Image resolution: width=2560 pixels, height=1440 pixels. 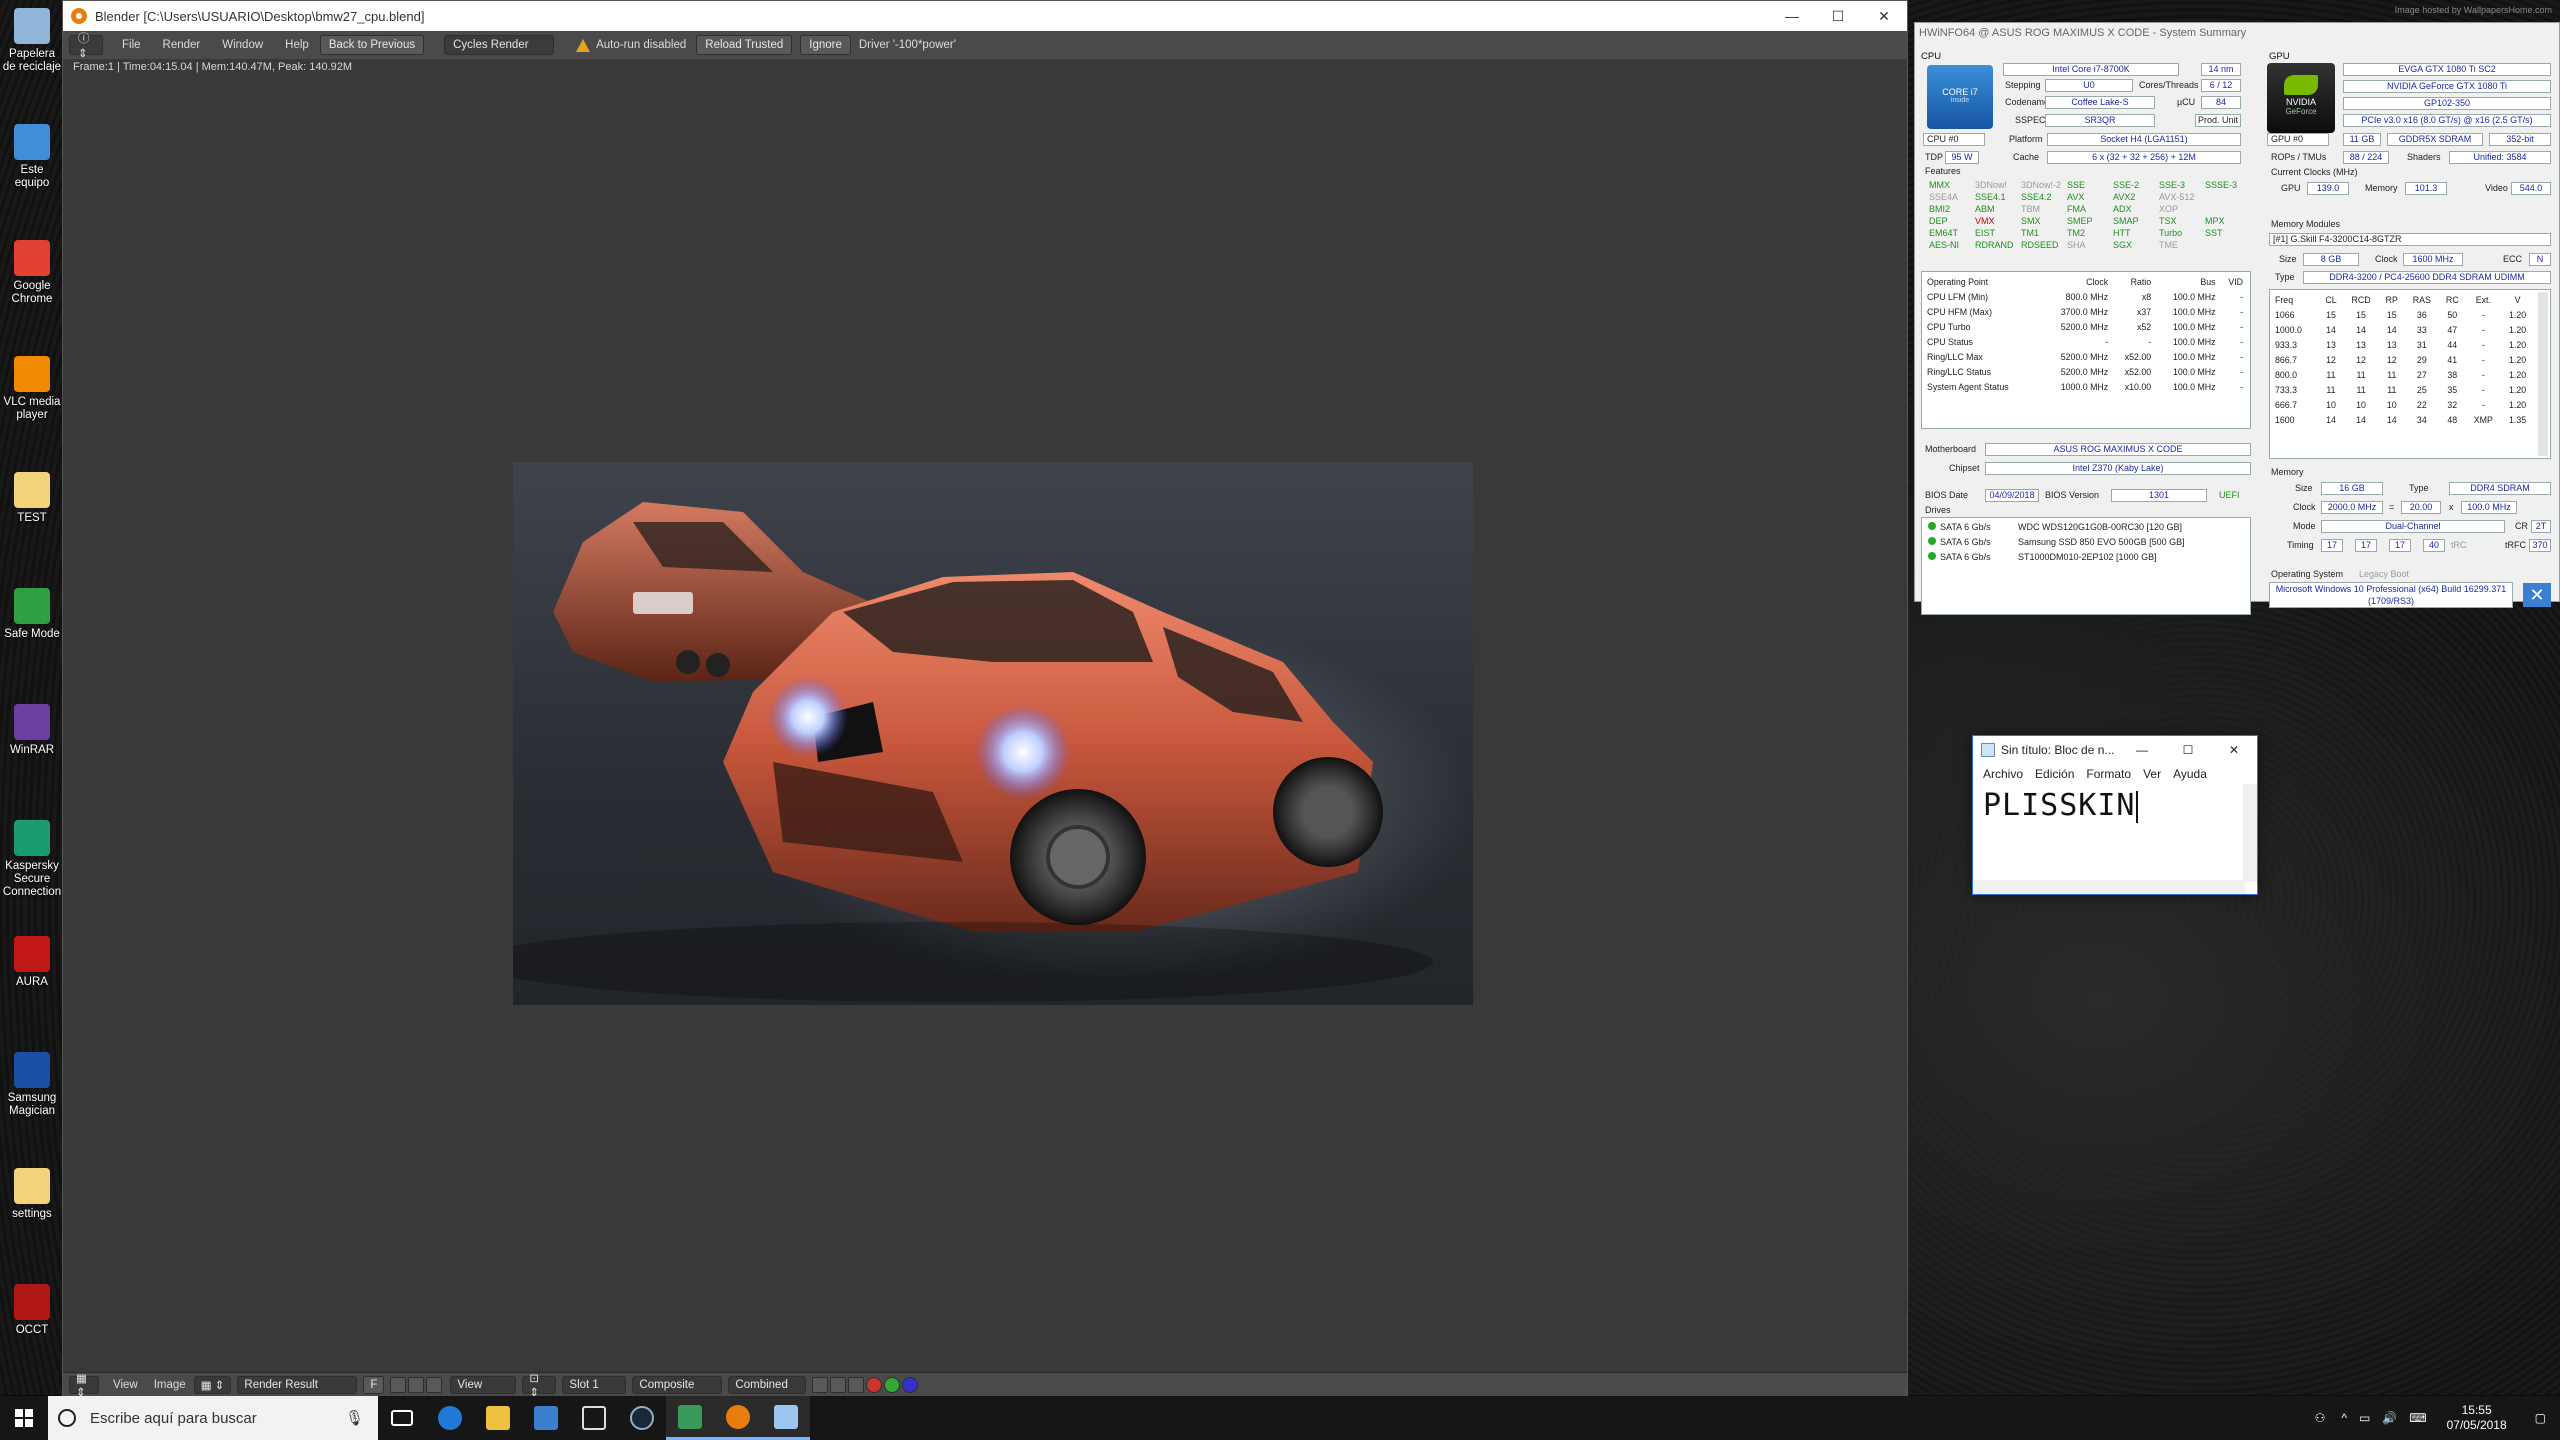 I want to click on file-explorer-button, so click(x=498, y=1418).